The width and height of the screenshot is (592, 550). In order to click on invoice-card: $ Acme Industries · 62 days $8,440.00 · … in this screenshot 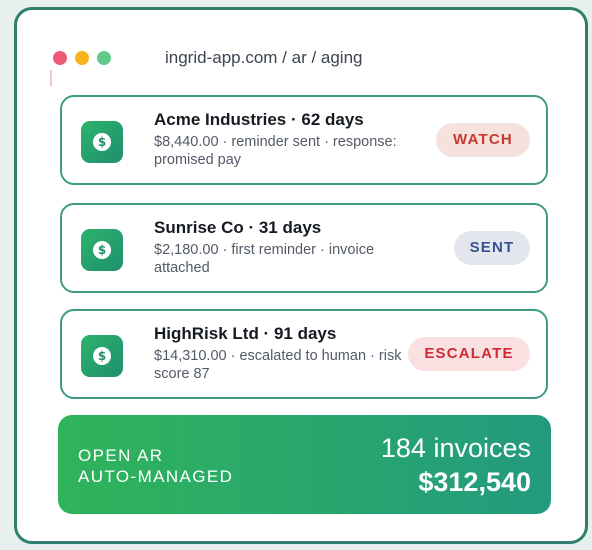, I will do `click(304, 140)`.